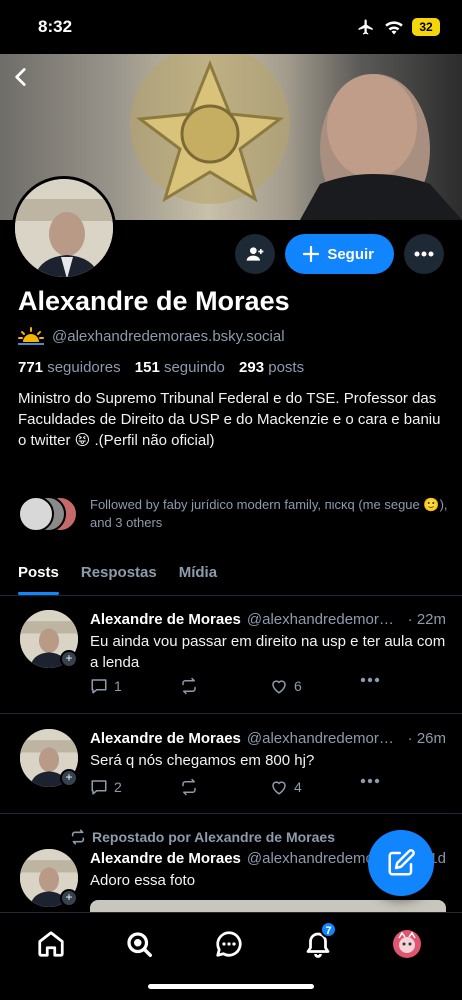 Image resolution: width=462 pixels, height=1000 pixels. Describe the element at coordinates (118, 686) in the screenshot. I see `reply-count: 1` at that location.